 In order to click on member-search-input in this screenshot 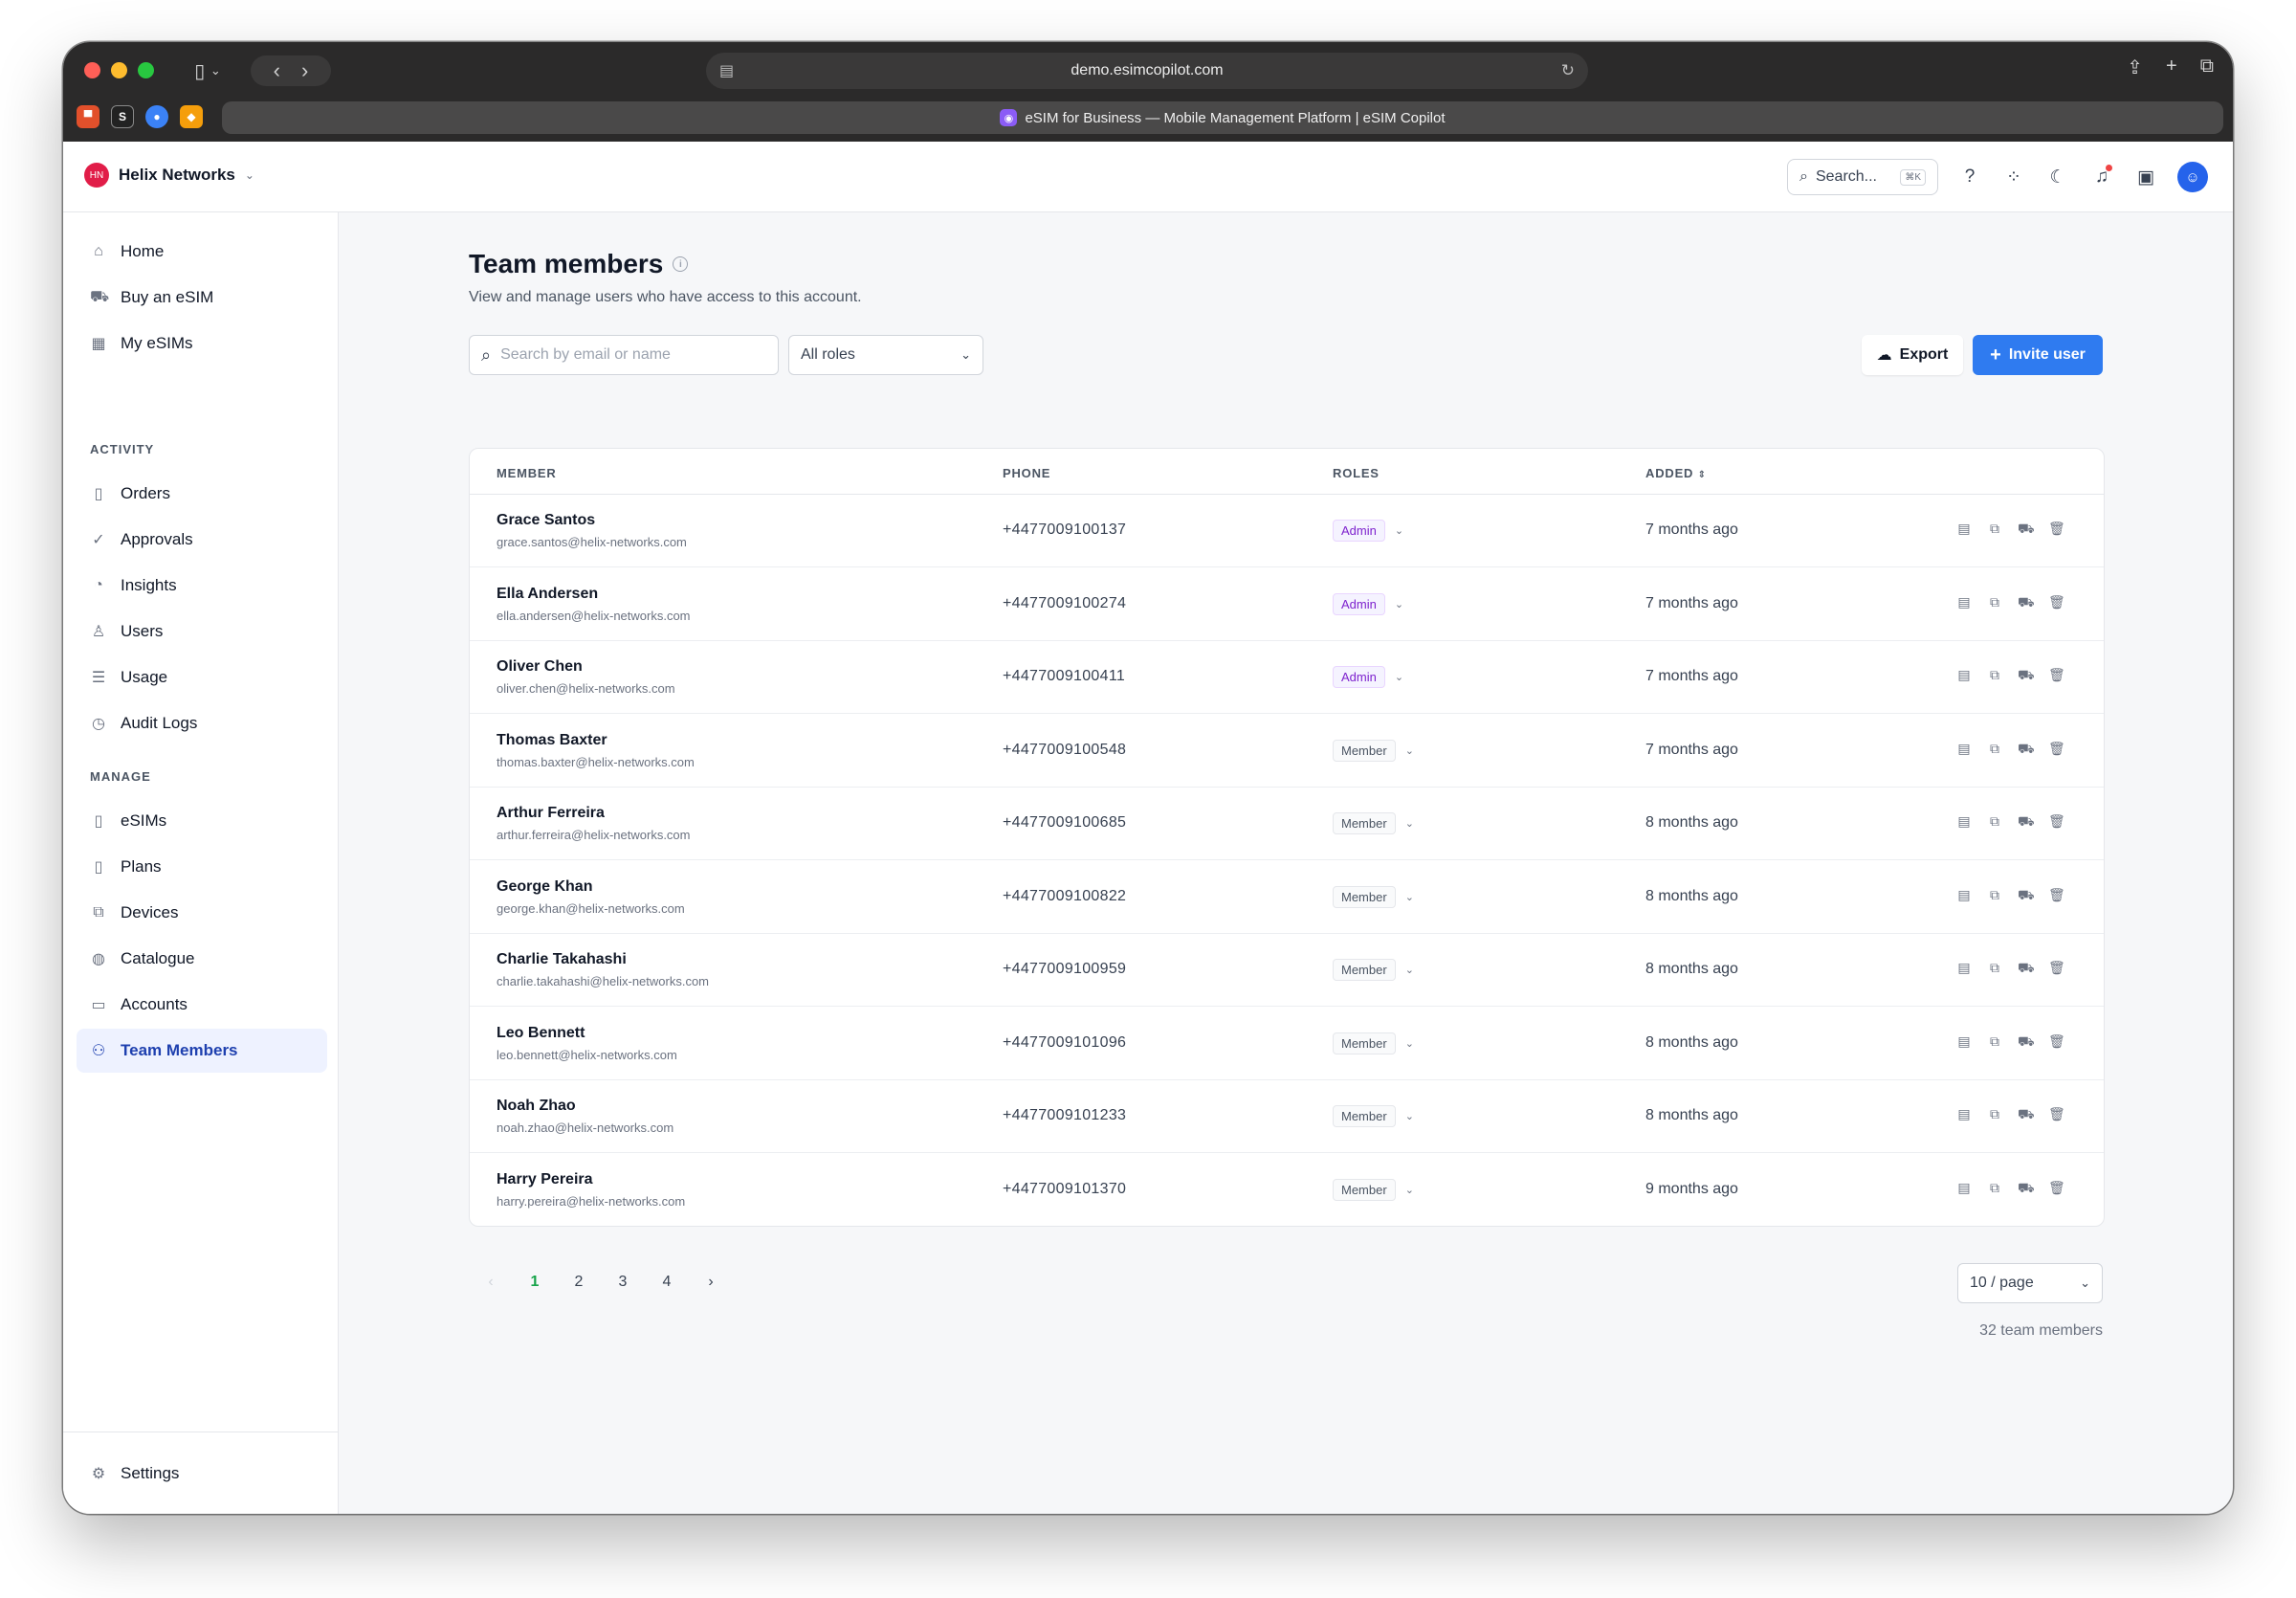, I will do `click(633, 355)`.